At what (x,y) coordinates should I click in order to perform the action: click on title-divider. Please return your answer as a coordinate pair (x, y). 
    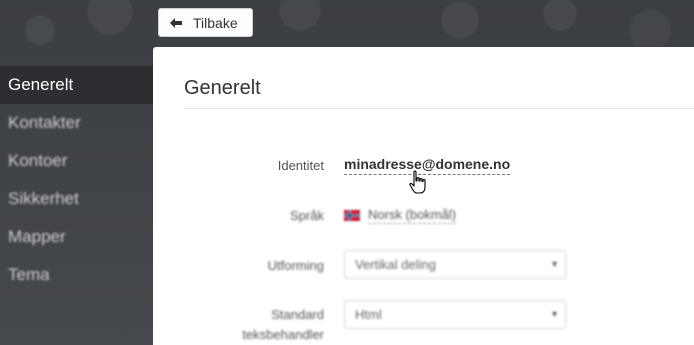
    Looking at the image, I should click on (439, 108).